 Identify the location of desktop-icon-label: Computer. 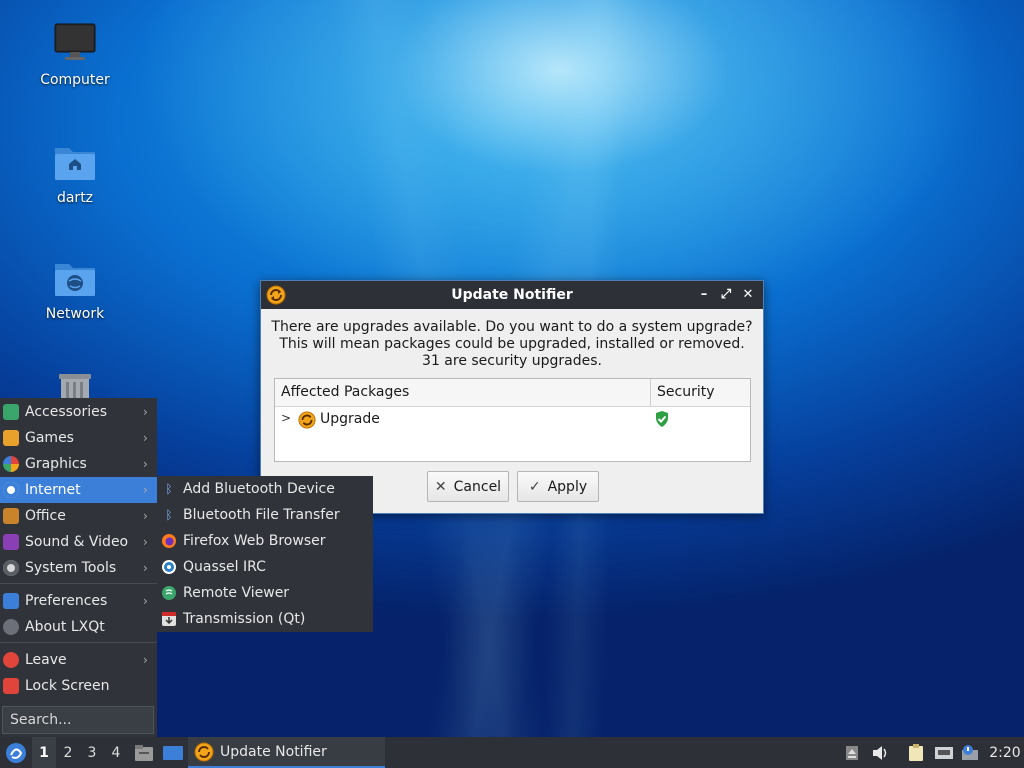
(75, 80).